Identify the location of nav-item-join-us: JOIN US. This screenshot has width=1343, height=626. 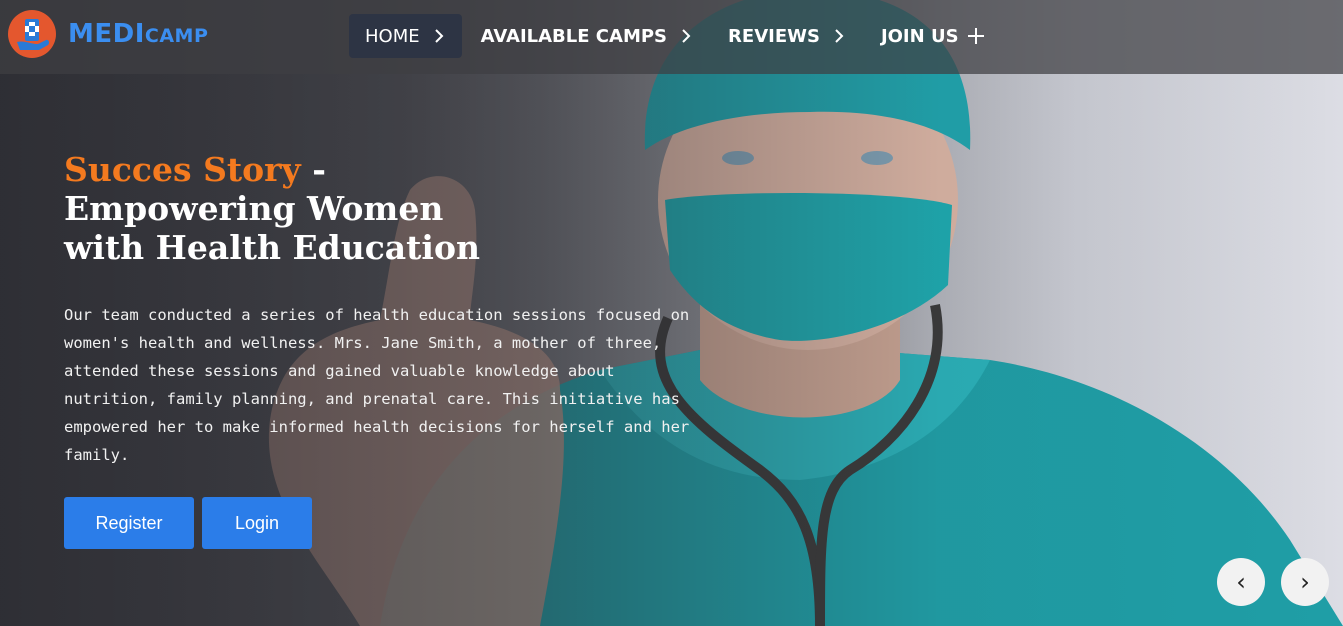
(933, 36).